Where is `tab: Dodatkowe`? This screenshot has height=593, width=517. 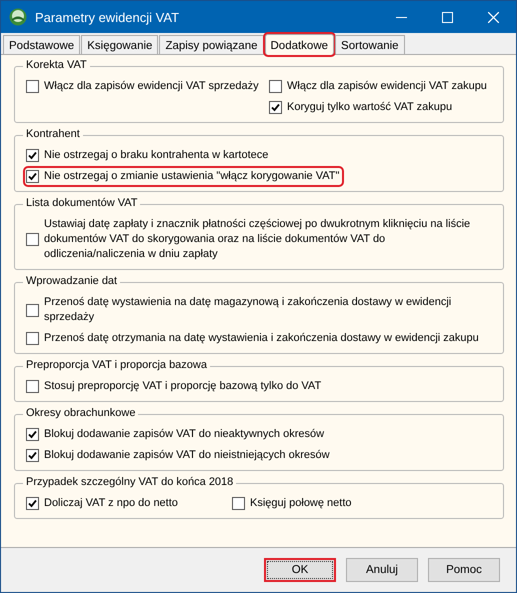 tab: Dodatkowe is located at coordinates (299, 44).